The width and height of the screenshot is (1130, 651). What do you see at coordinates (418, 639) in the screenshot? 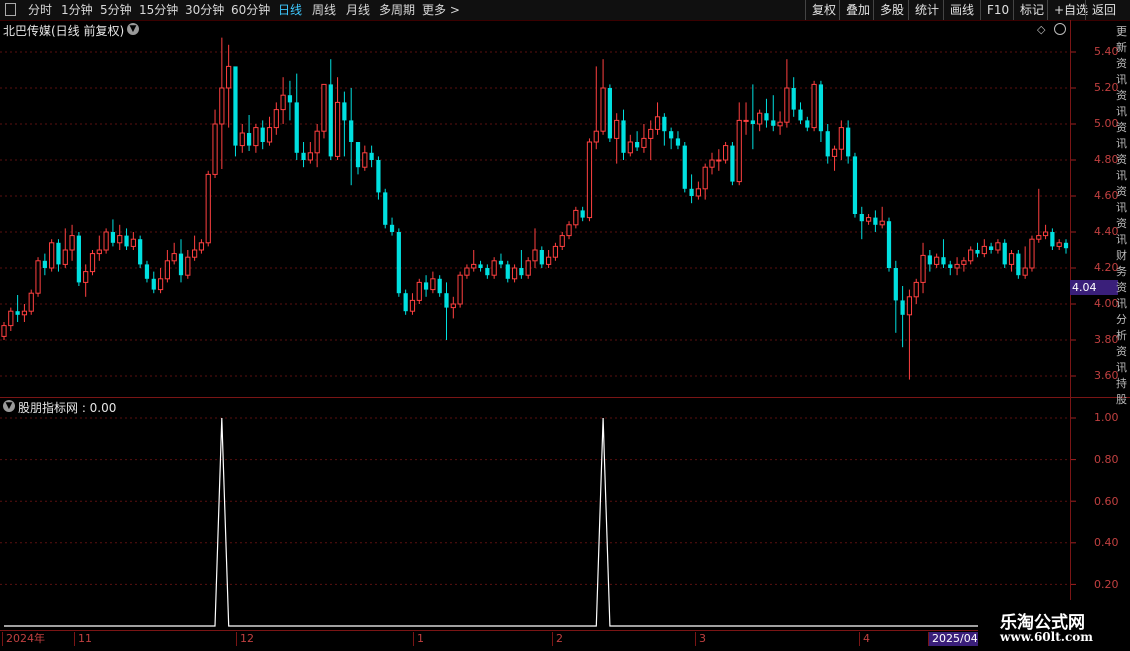
I see `date-label: 1` at bounding box center [418, 639].